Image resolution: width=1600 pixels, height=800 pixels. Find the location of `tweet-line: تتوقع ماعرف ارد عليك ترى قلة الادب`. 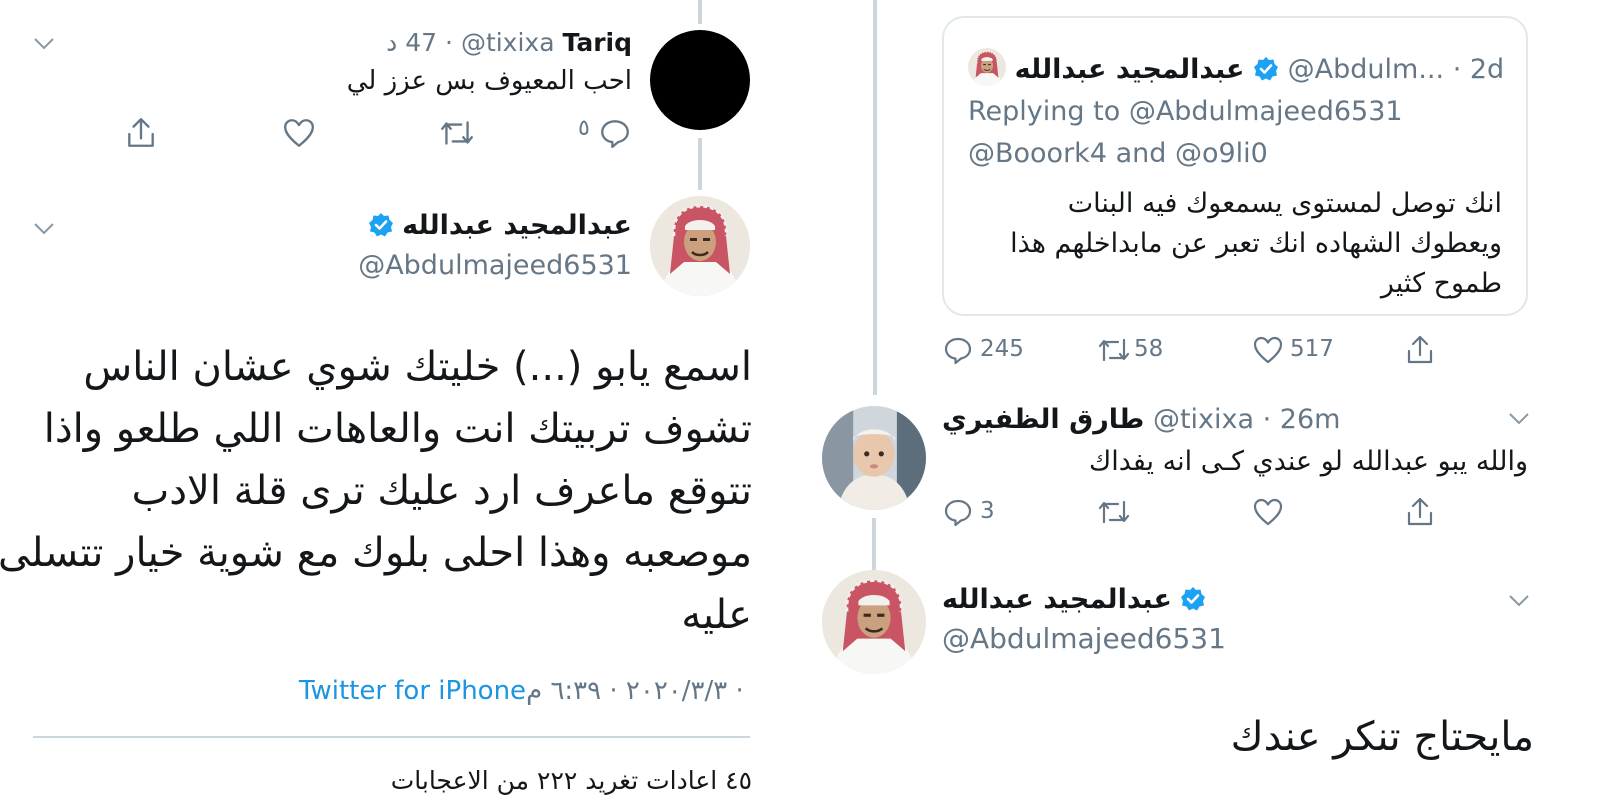

tweet-line: تتوقع ماعرف ارد عليك ترى قلة الادب is located at coordinates (441, 491).